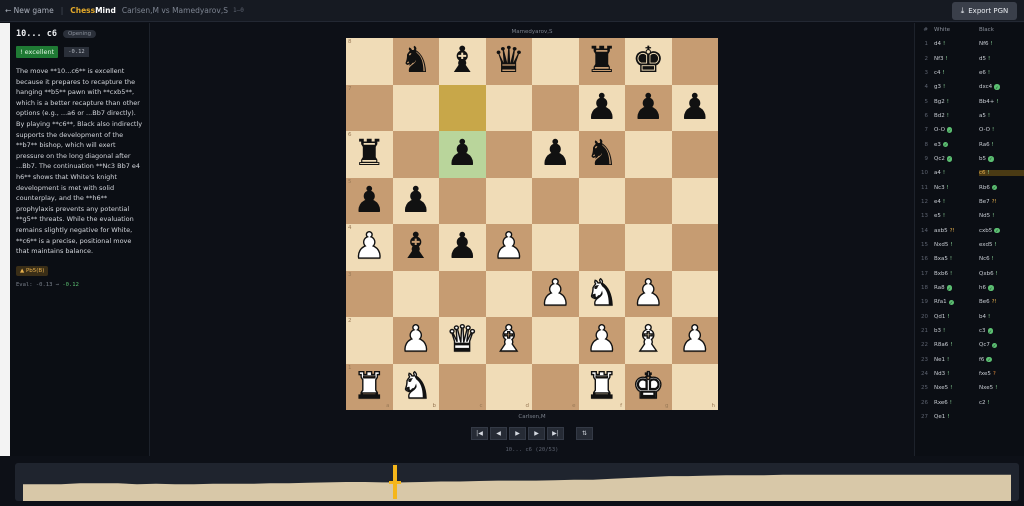 The image size is (1024, 506). I want to click on square-f5, so click(601, 200).